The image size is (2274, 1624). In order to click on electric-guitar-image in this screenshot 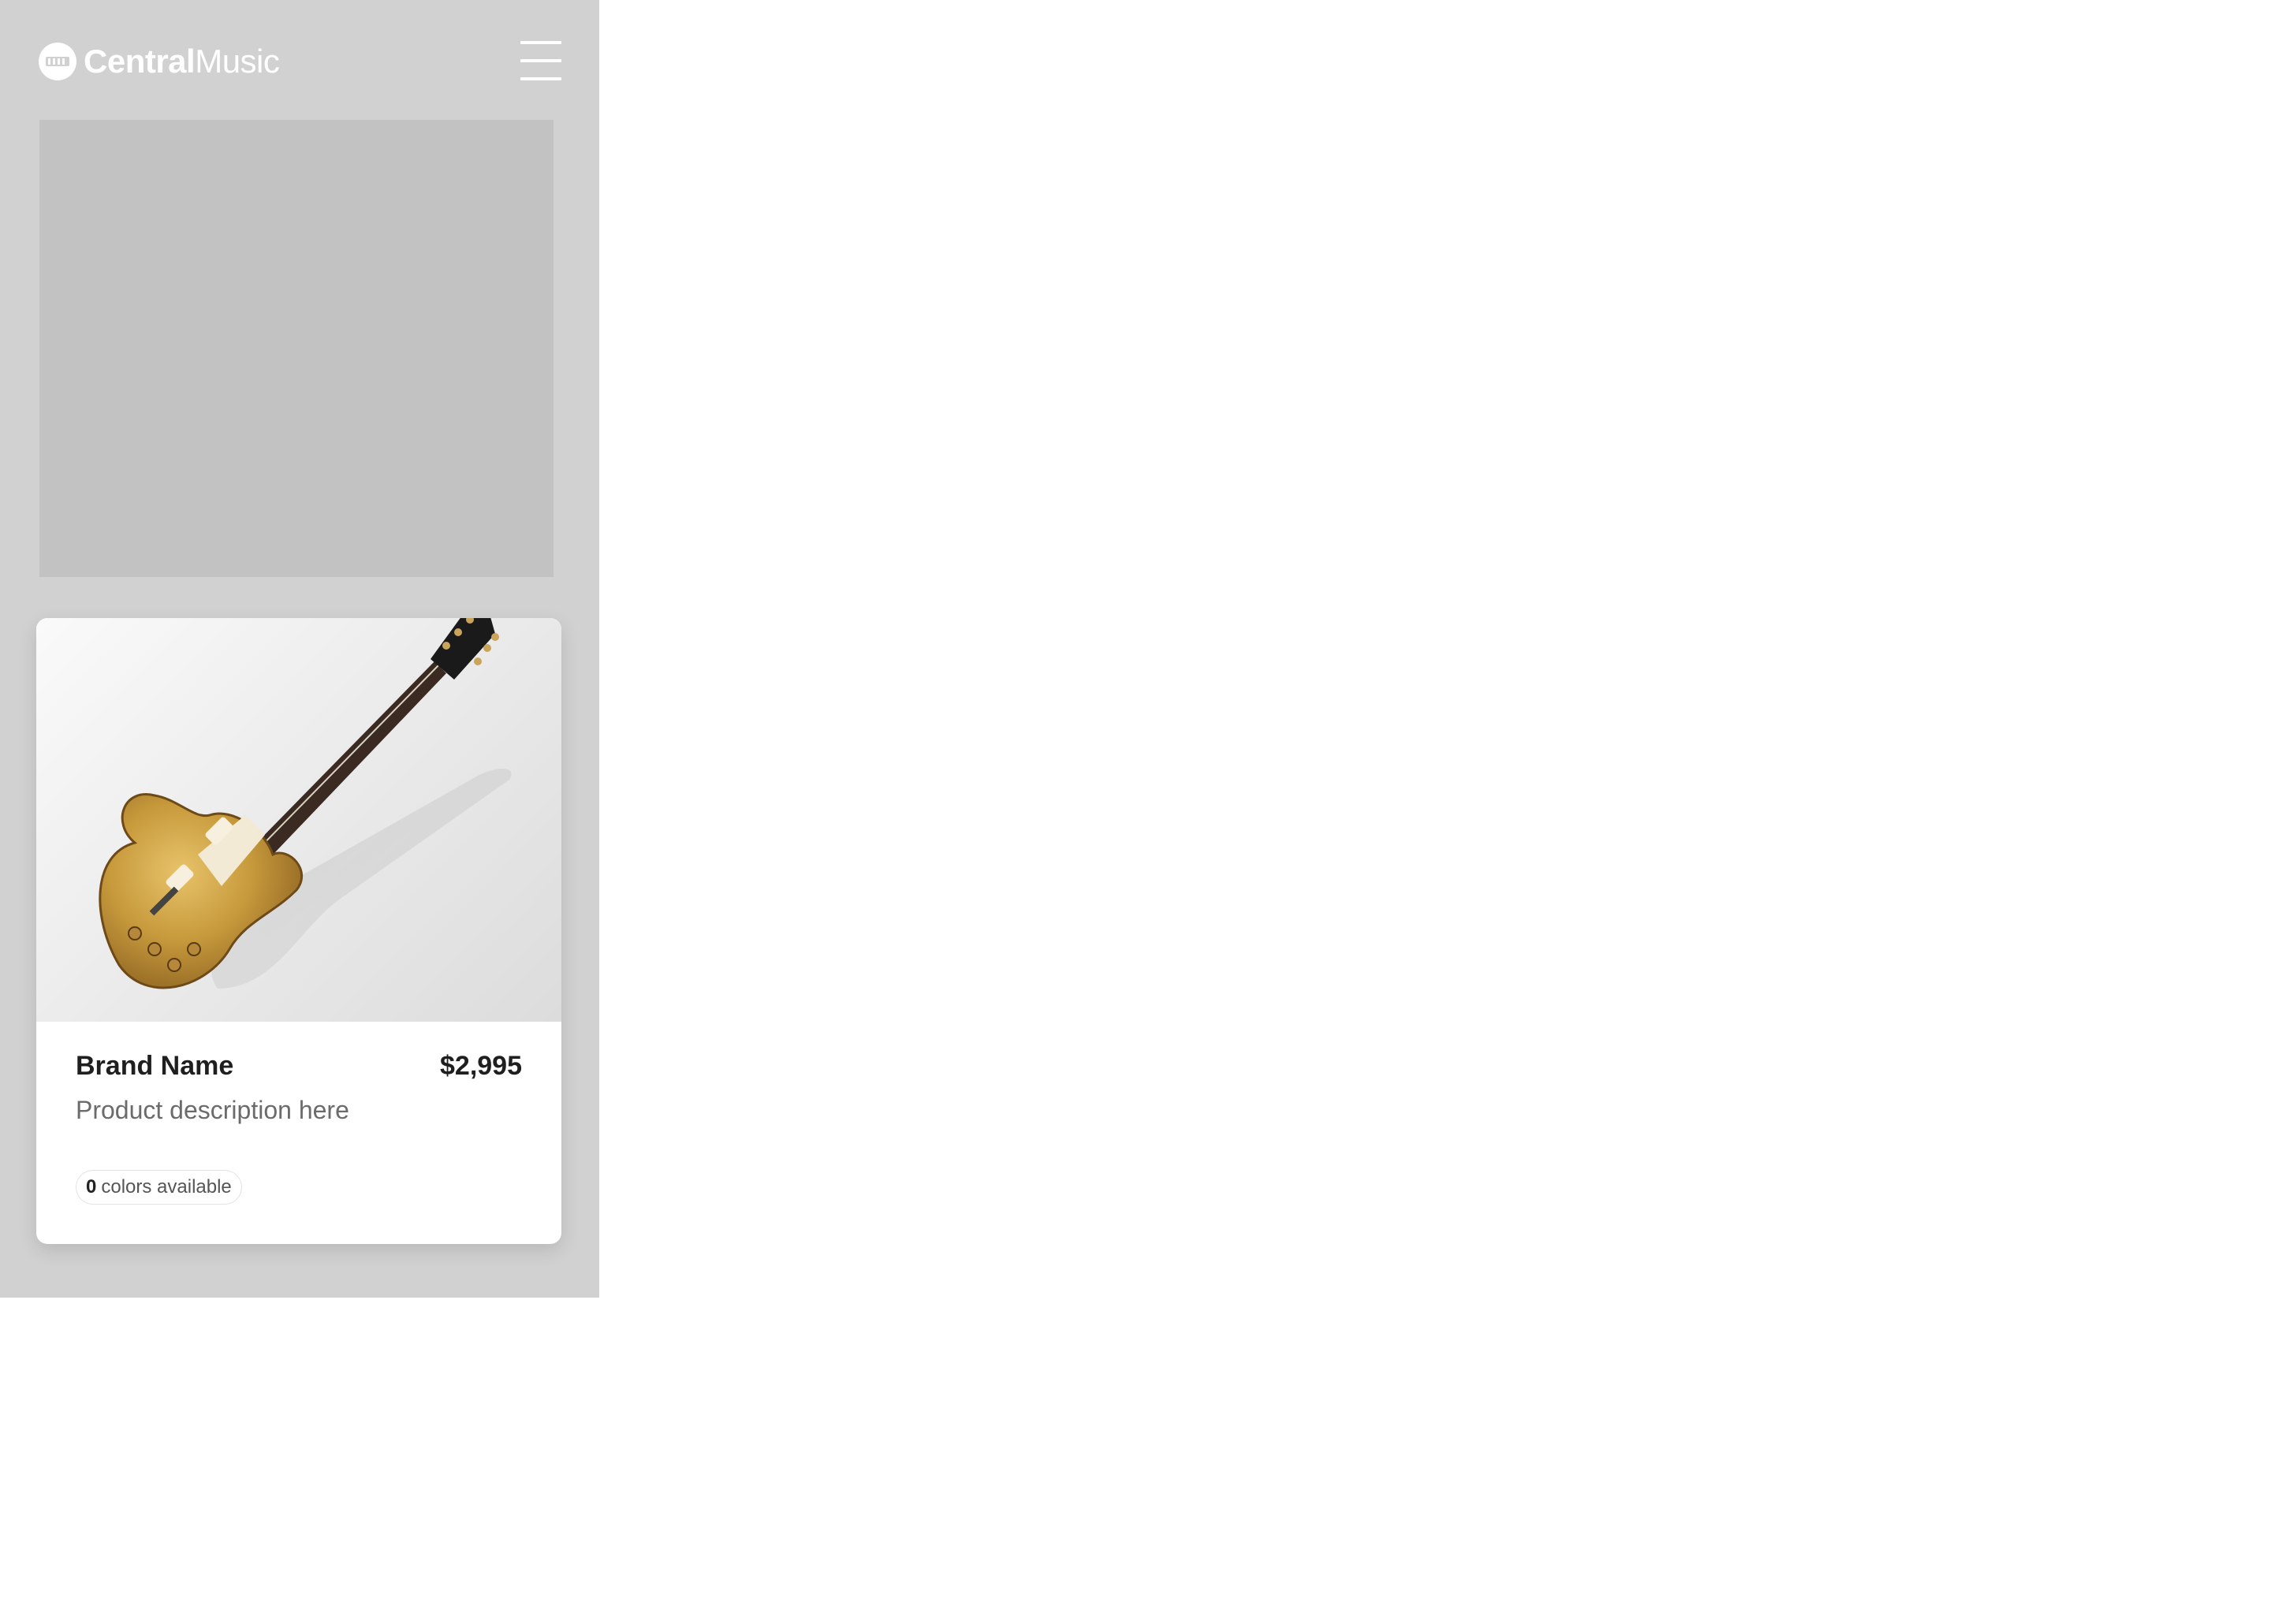, I will do `click(305, 803)`.